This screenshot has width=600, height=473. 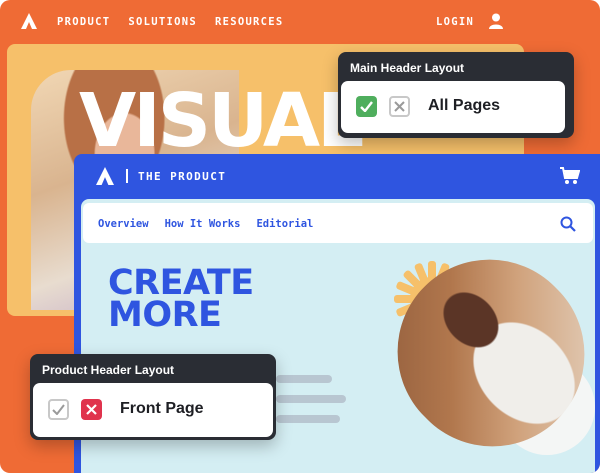 What do you see at coordinates (568, 224) in the screenshot?
I see `search-icon` at bounding box center [568, 224].